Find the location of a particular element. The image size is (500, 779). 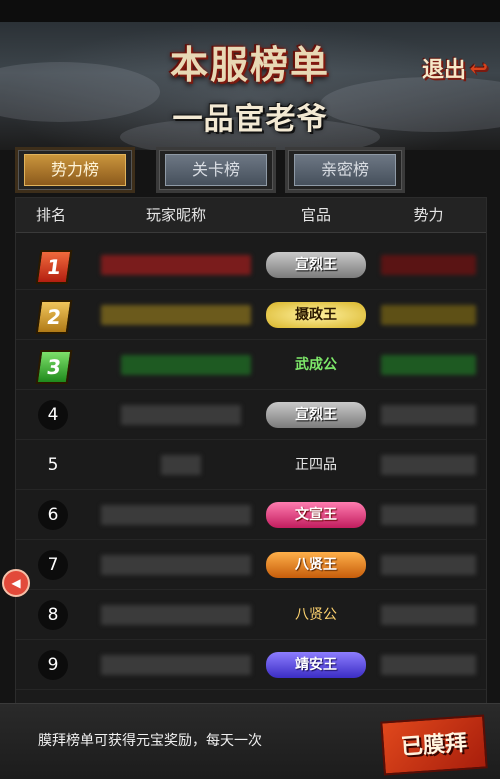

table-row: 2 摄政王 is located at coordinates (251, 315).